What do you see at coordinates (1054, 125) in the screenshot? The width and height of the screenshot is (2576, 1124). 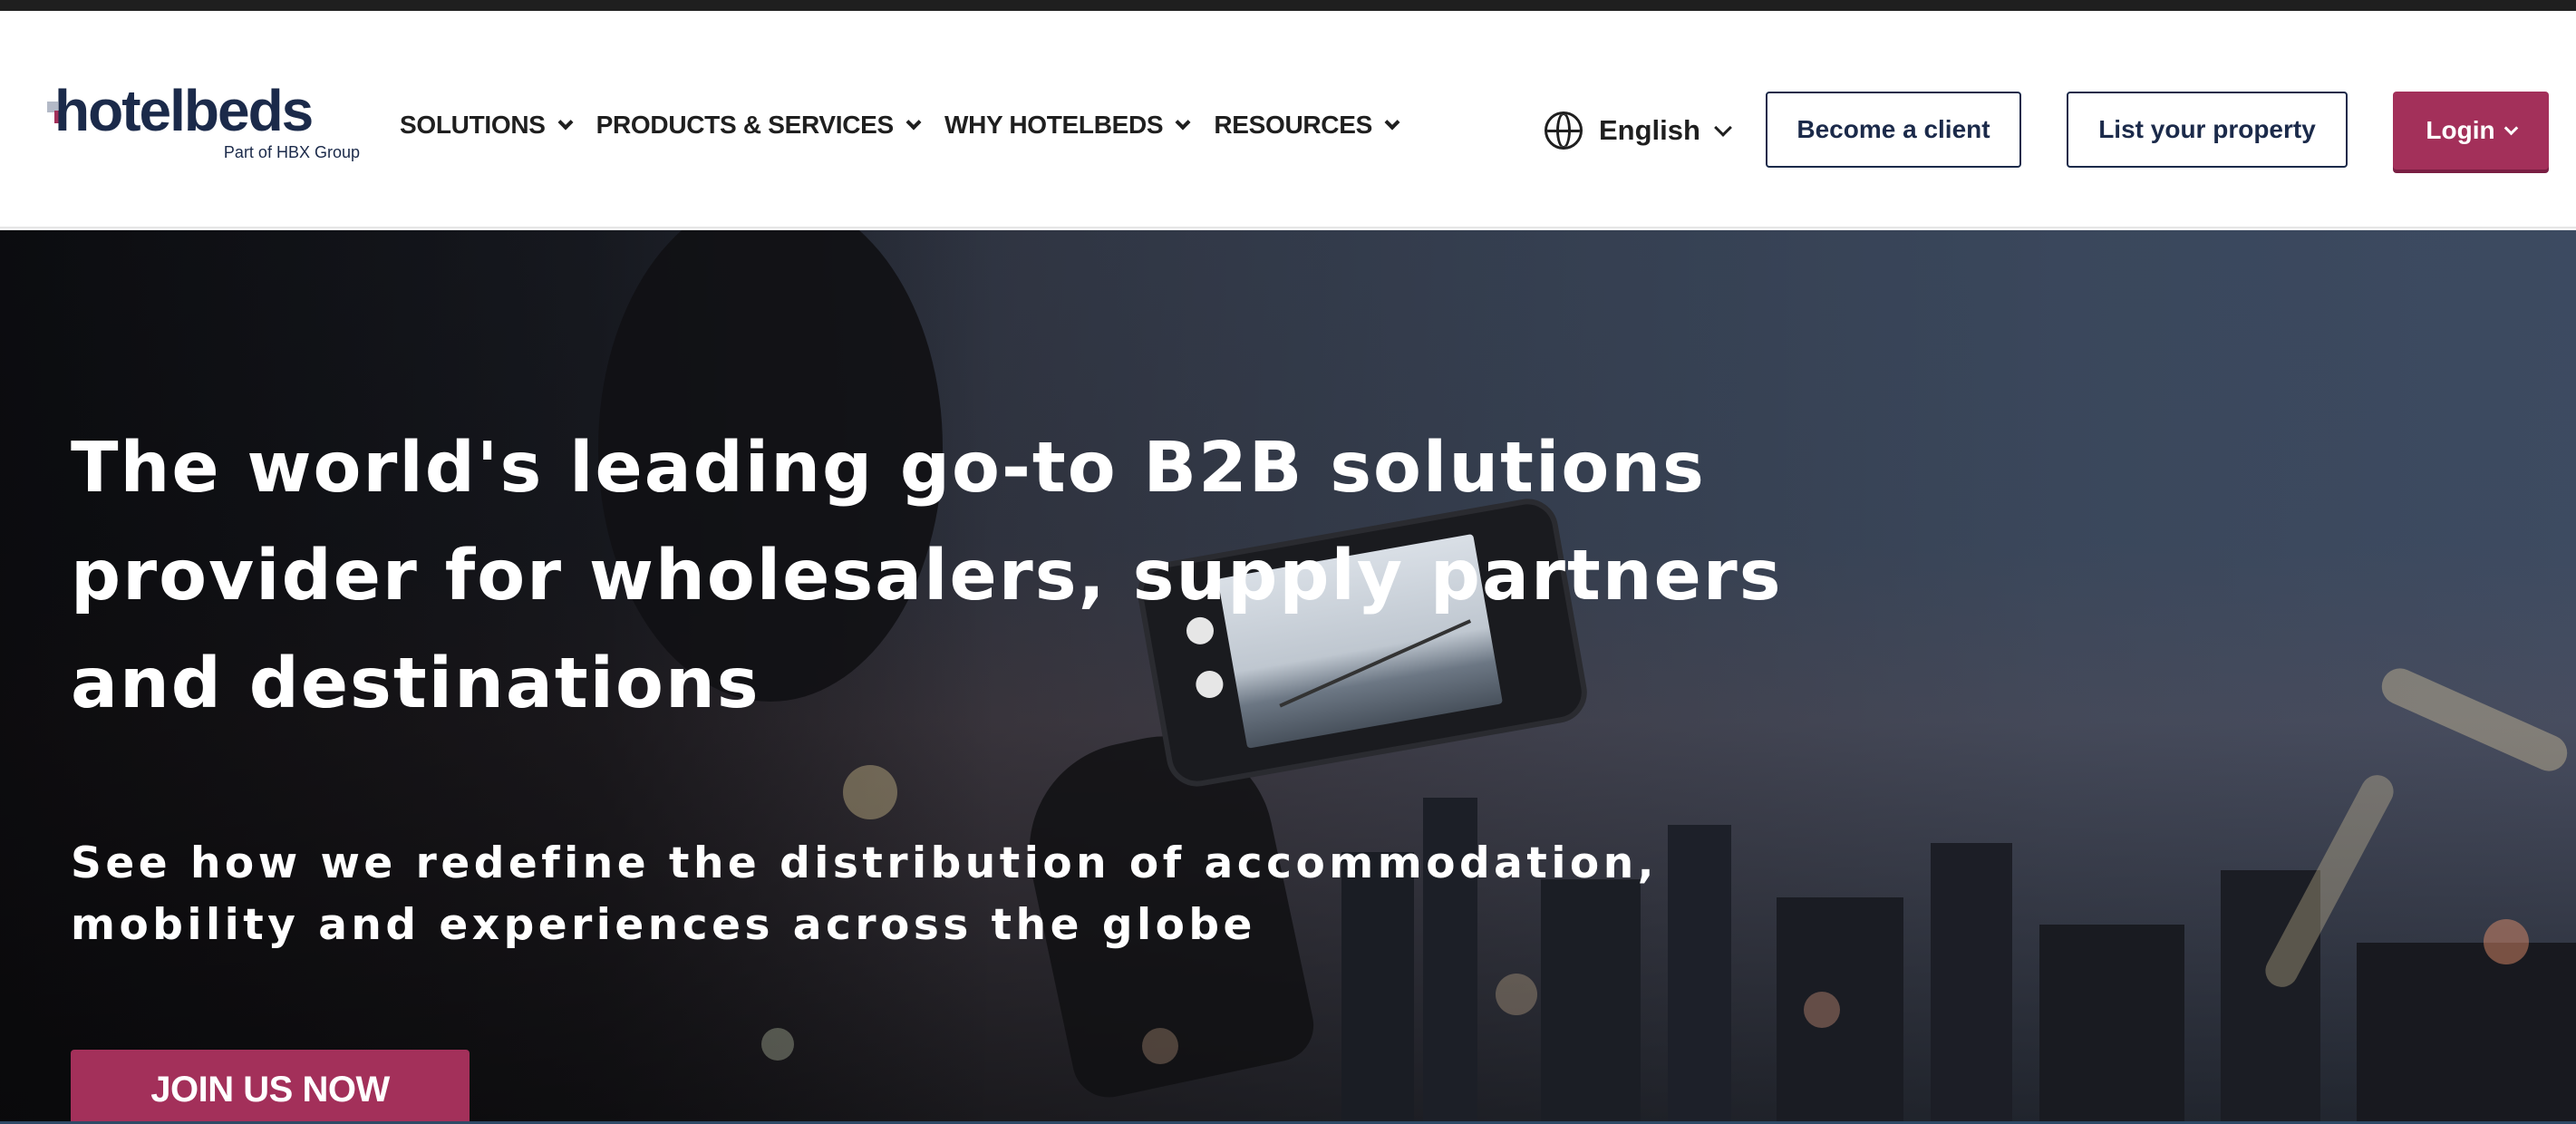 I see `nav-item-label: WHY HOTELBEDS` at bounding box center [1054, 125].